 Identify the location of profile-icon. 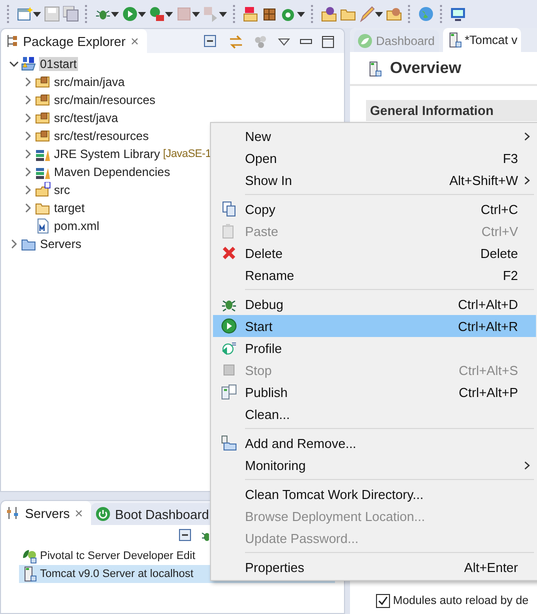
(229, 348).